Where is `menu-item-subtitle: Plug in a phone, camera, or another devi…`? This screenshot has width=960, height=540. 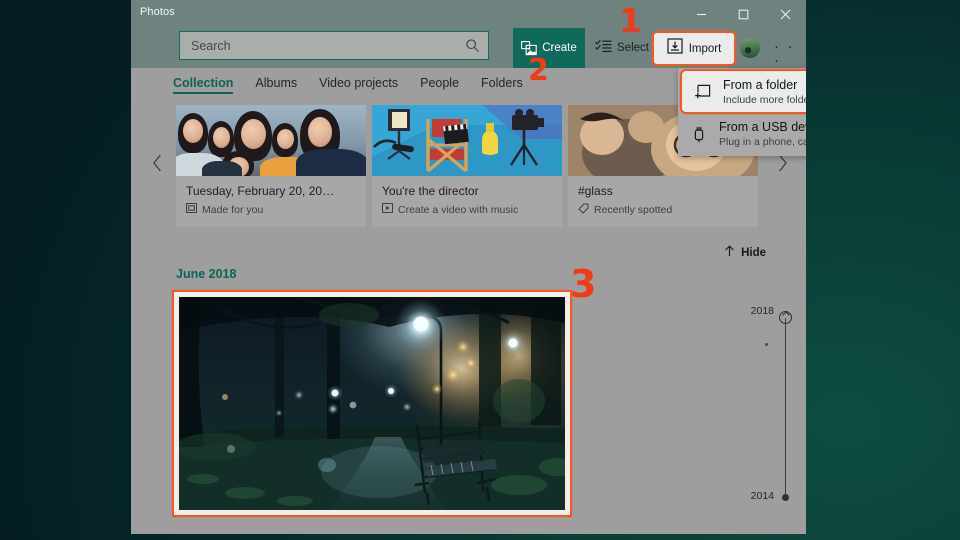
menu-item-subtitle: Plug in a phone, camera, or another devi… is located at coordinates (762, 142).